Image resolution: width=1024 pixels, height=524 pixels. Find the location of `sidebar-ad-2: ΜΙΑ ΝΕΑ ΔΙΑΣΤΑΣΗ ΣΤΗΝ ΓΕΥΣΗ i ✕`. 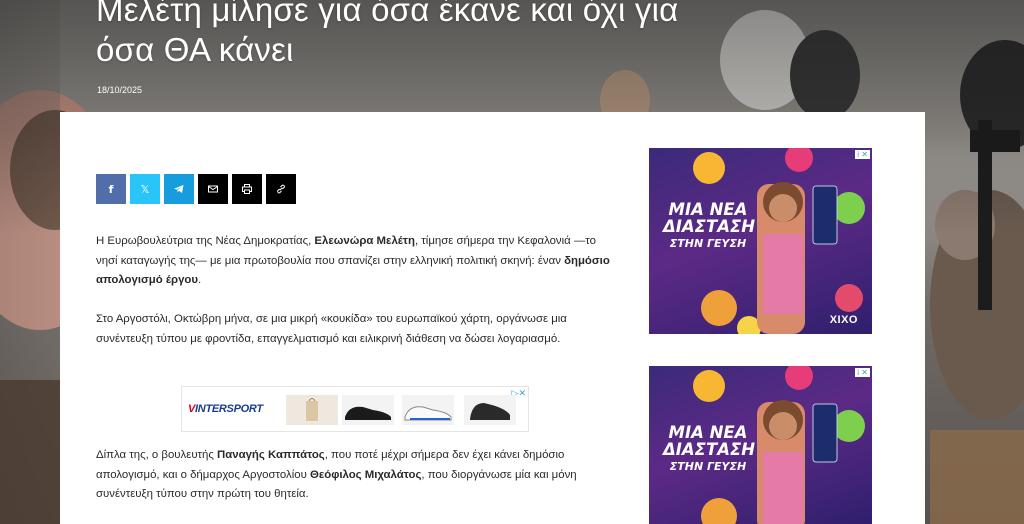

sidebar-ad-2: ΜΙΑ ΝΕΑ ΔΙΑΣΤΑΣΗ ΣΤΗΝ ΓΕΥΣΗ i ✕ is located at coordinates (760, 445).